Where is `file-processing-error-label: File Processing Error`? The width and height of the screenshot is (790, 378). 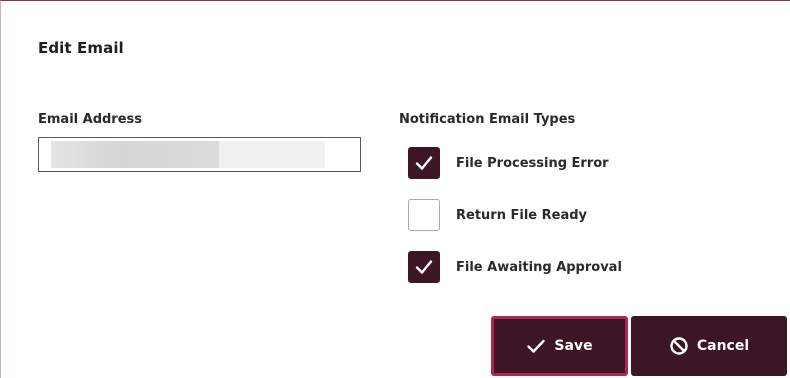
file-processing-error-label: File Processing Error is located at coordinates (532, 163).